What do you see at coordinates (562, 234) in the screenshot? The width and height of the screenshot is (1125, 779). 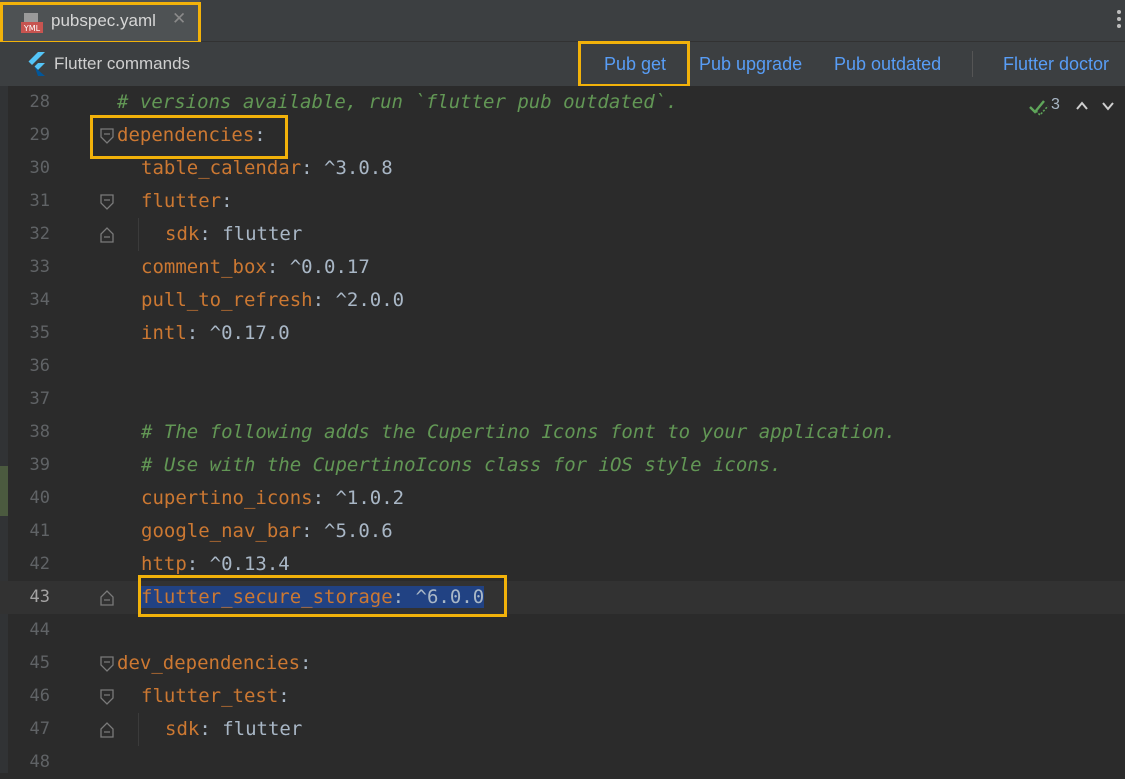 I see `code-line: 32 sdk: flutter` at bounding box center [562, 234].